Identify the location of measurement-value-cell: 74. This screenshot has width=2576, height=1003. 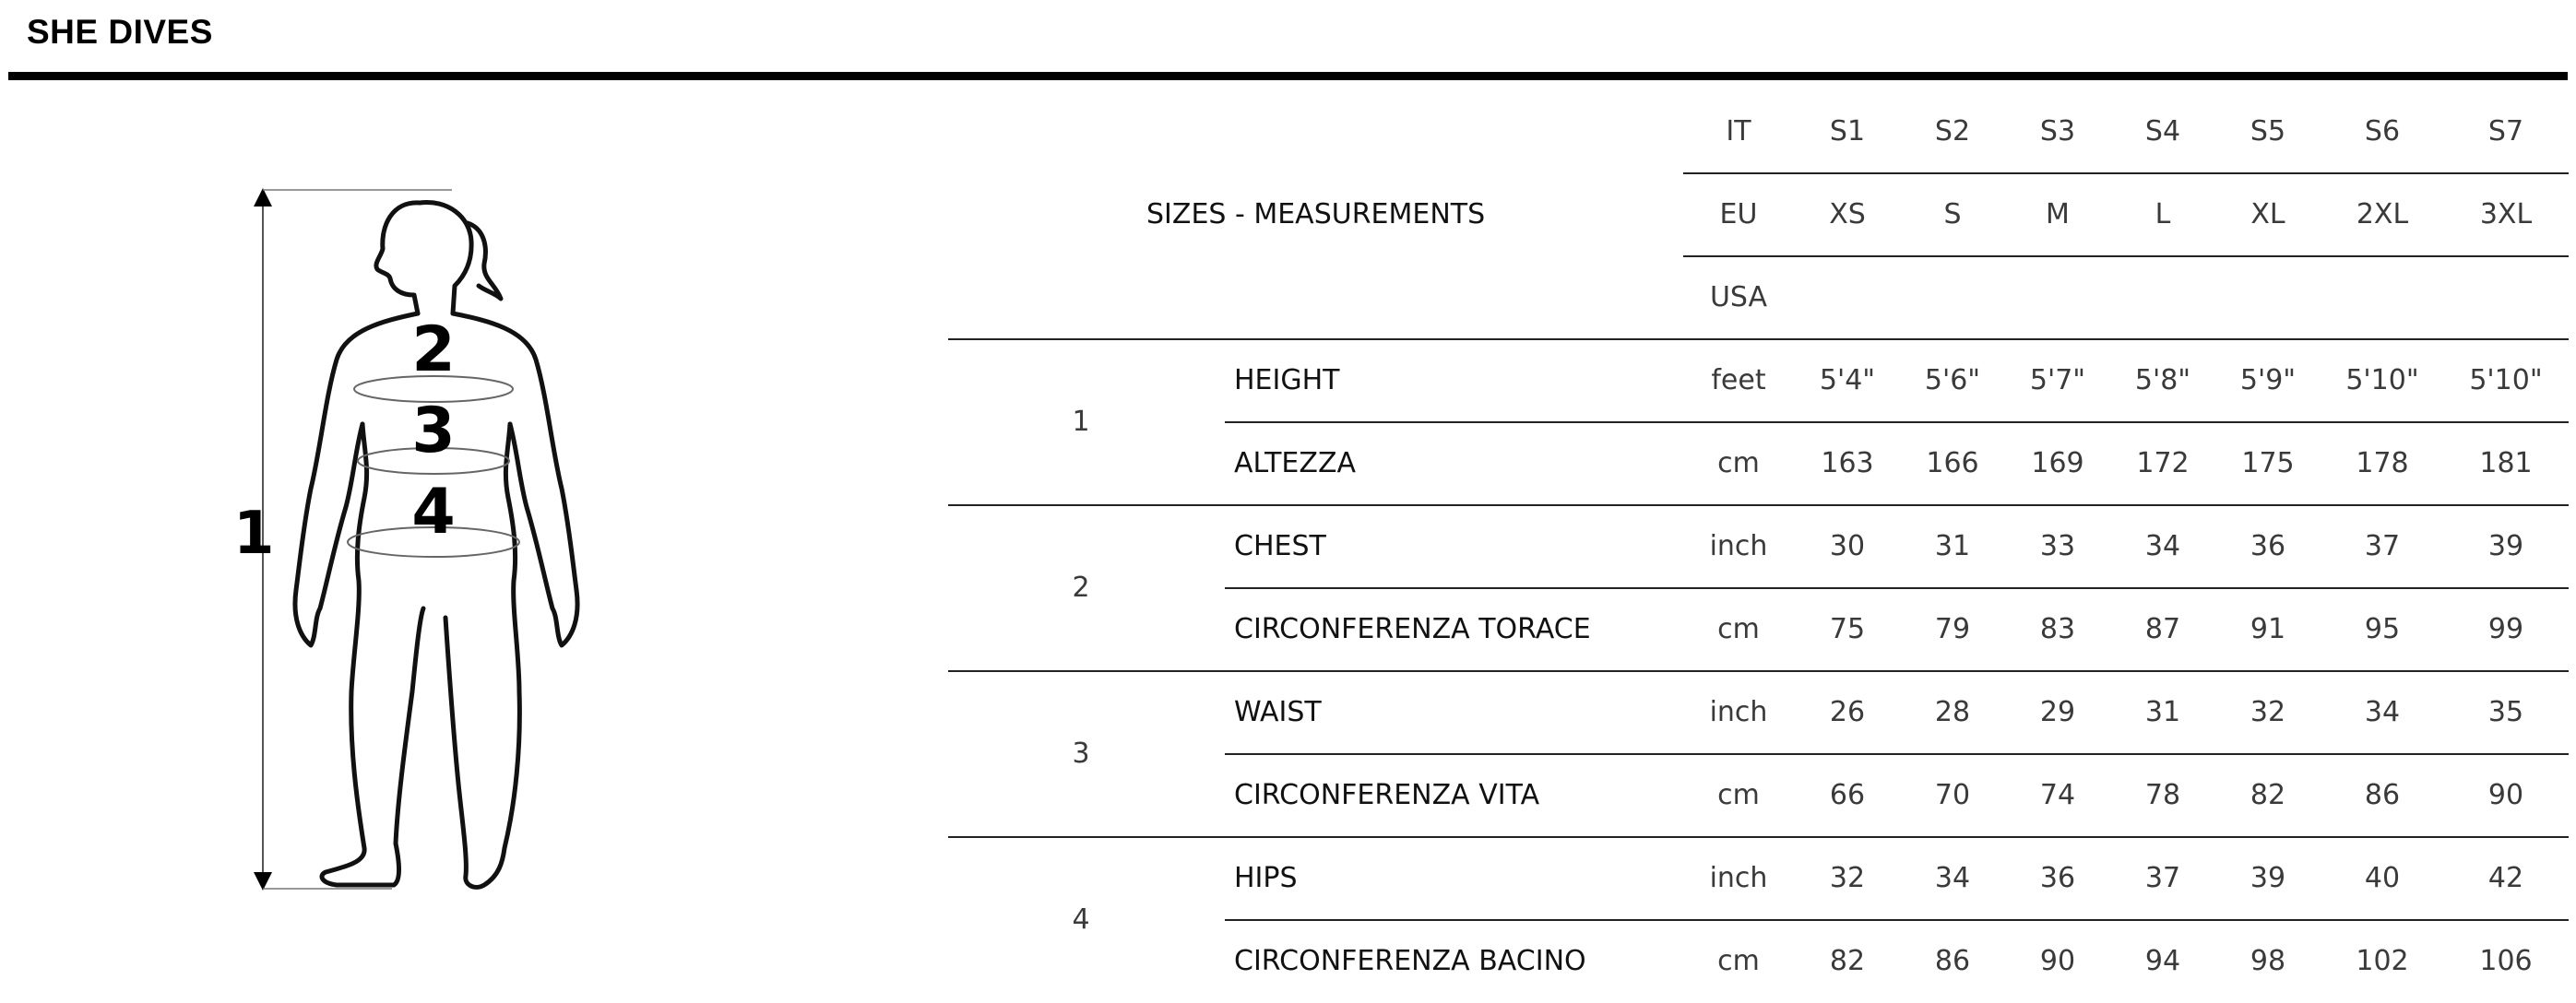
(2057, 795).